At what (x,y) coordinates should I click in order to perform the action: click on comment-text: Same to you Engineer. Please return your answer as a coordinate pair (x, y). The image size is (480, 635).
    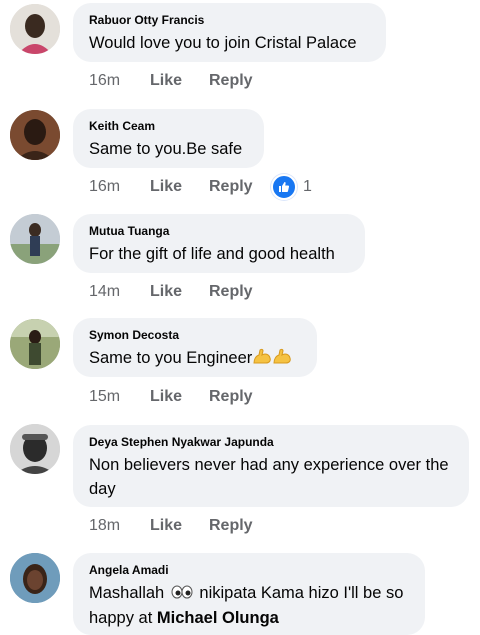
    Looking at the image, I should click on (195, 359).